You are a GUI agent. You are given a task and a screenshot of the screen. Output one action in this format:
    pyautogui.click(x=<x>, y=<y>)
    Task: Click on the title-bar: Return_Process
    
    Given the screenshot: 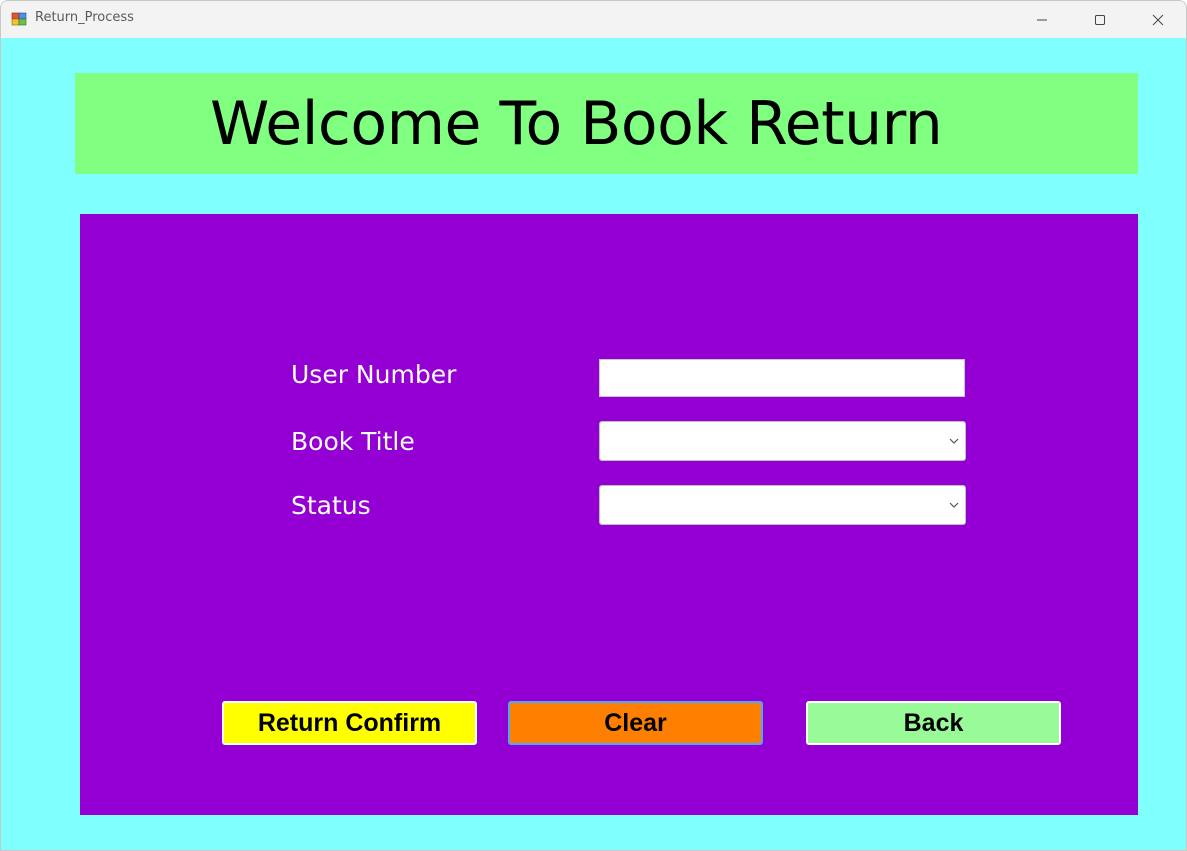 What is the action you would take?
    pyautogui.click(x=593, y=19)
    